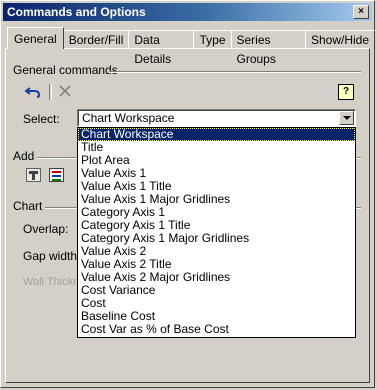  I want to click on close-button: ×, so click(361, 12).